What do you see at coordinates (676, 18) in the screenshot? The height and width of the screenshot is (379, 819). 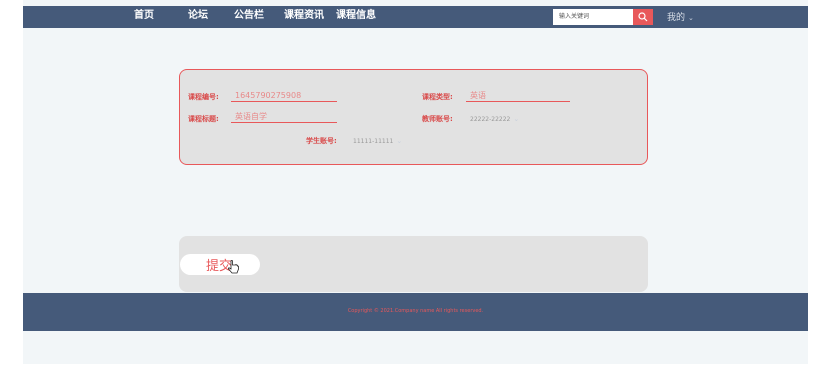 I see `my-menu-label: 我的` at bounding box center [676, 18].